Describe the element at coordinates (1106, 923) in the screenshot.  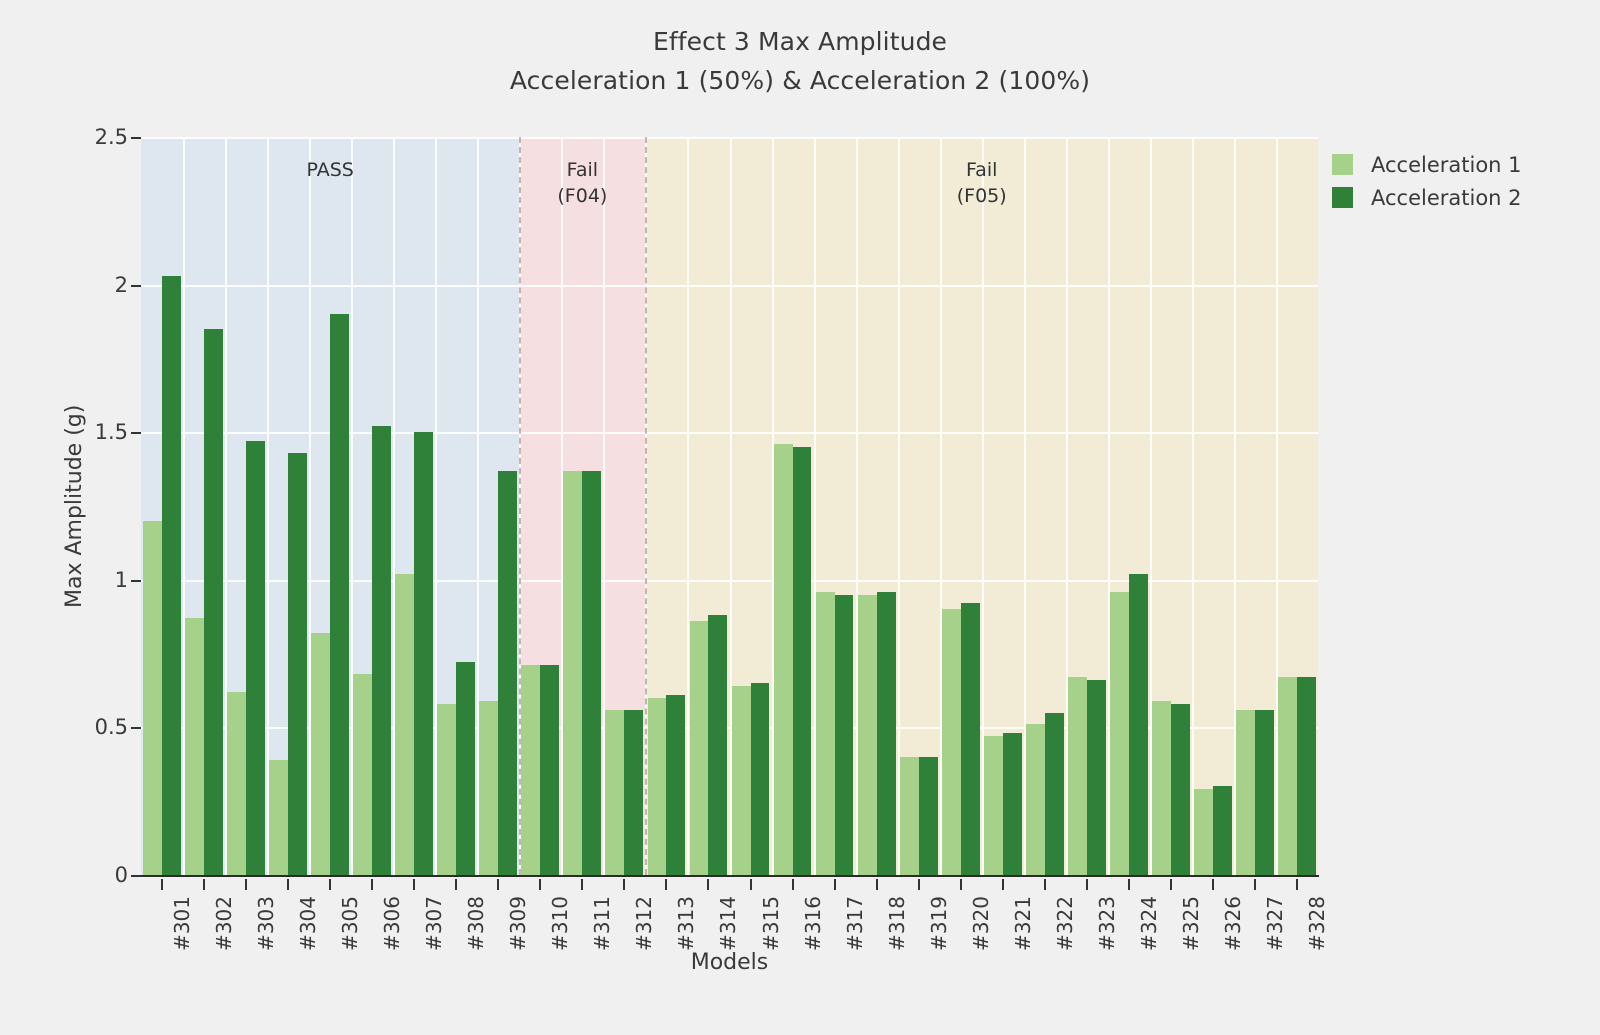
I see `x-tick-label: #323` at that location.